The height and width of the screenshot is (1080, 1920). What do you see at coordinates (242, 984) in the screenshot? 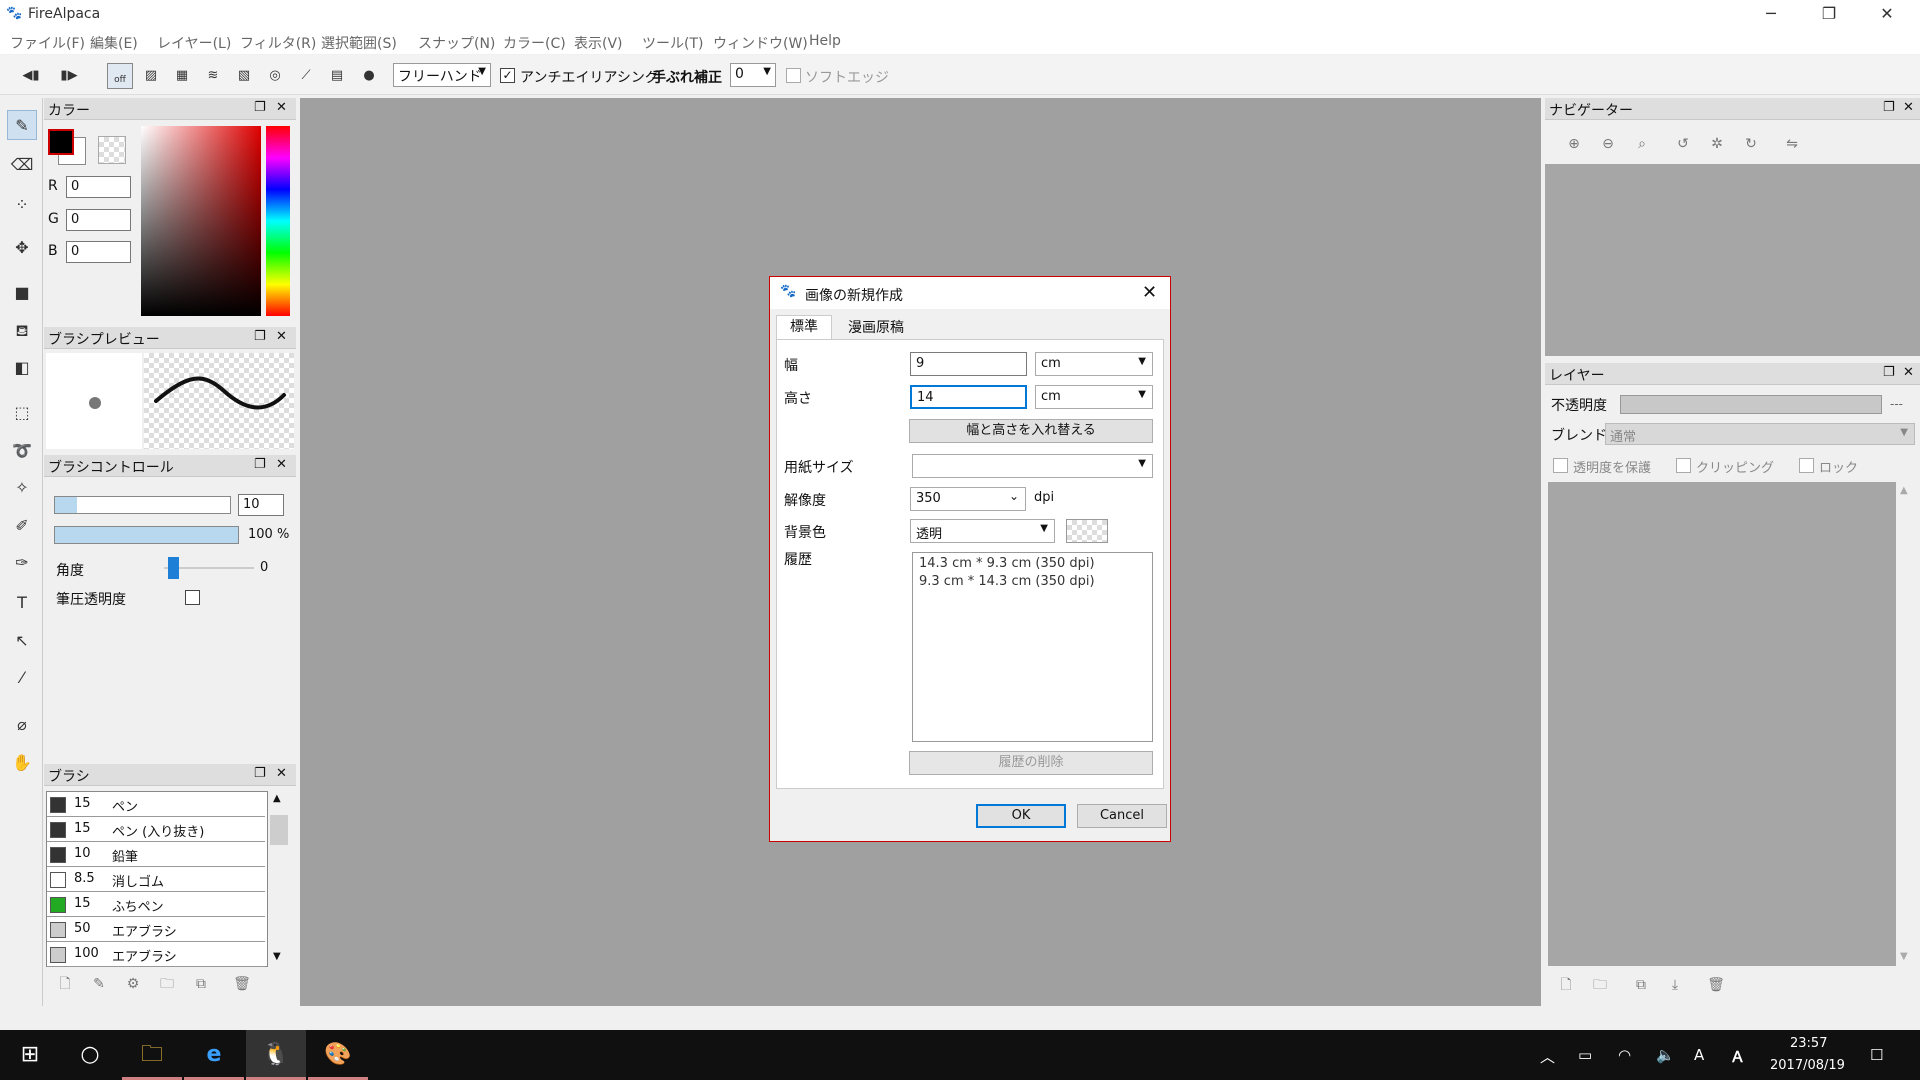
I see `delete-brush-icon: 🗑` at bounding box center [242, 984].